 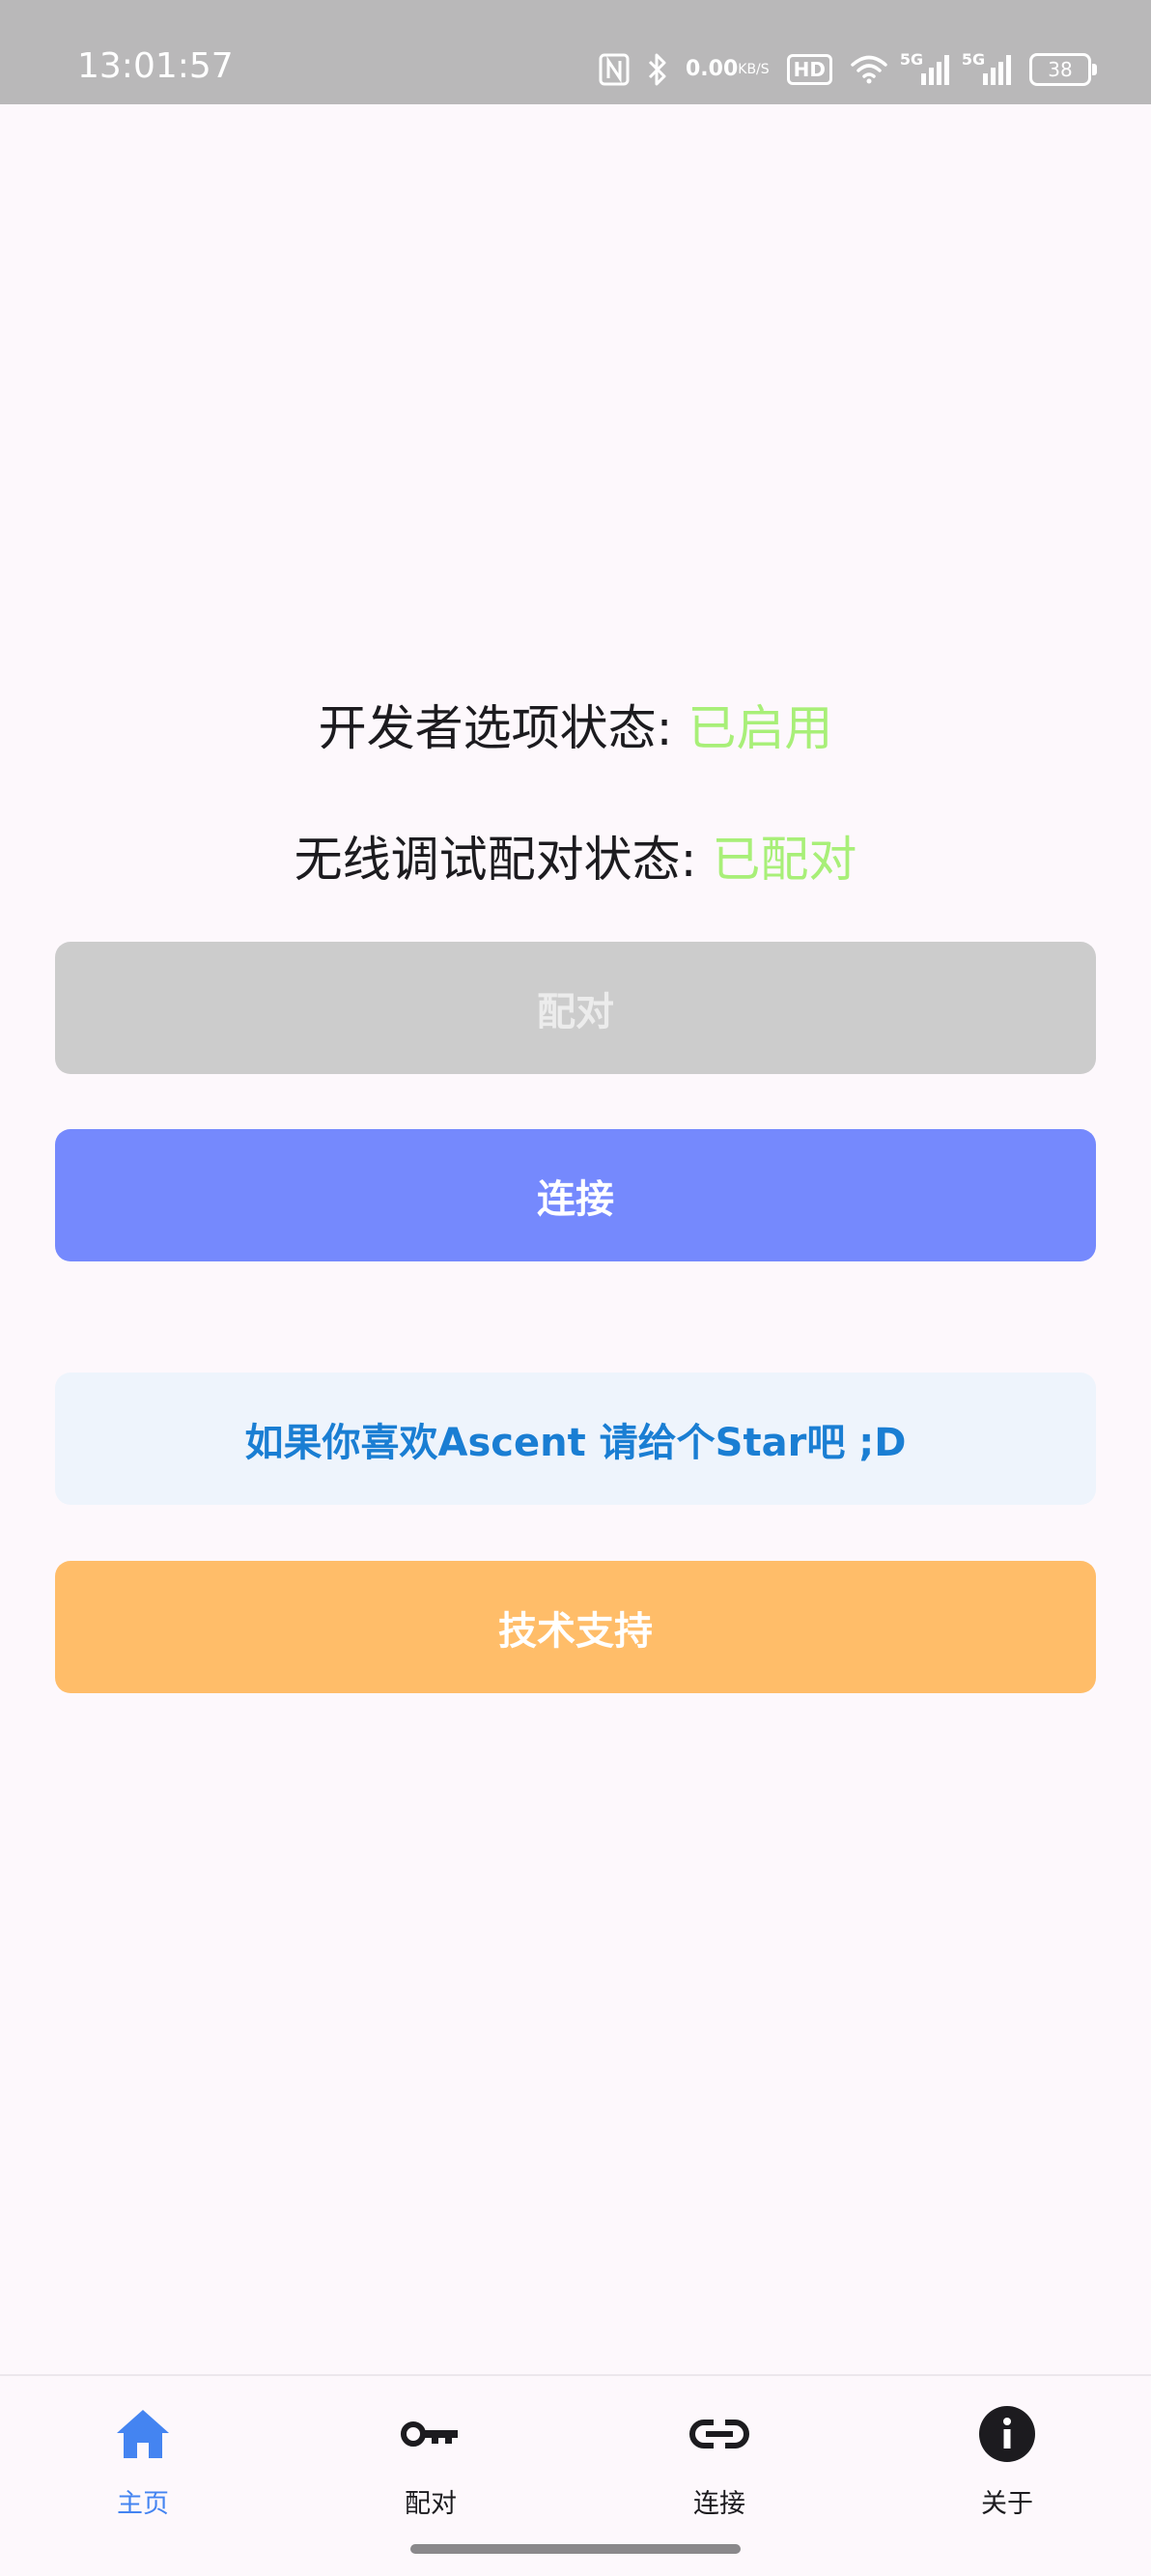 I want to click on signal-icon-sim1: 5G, so click(x=925, y=68).